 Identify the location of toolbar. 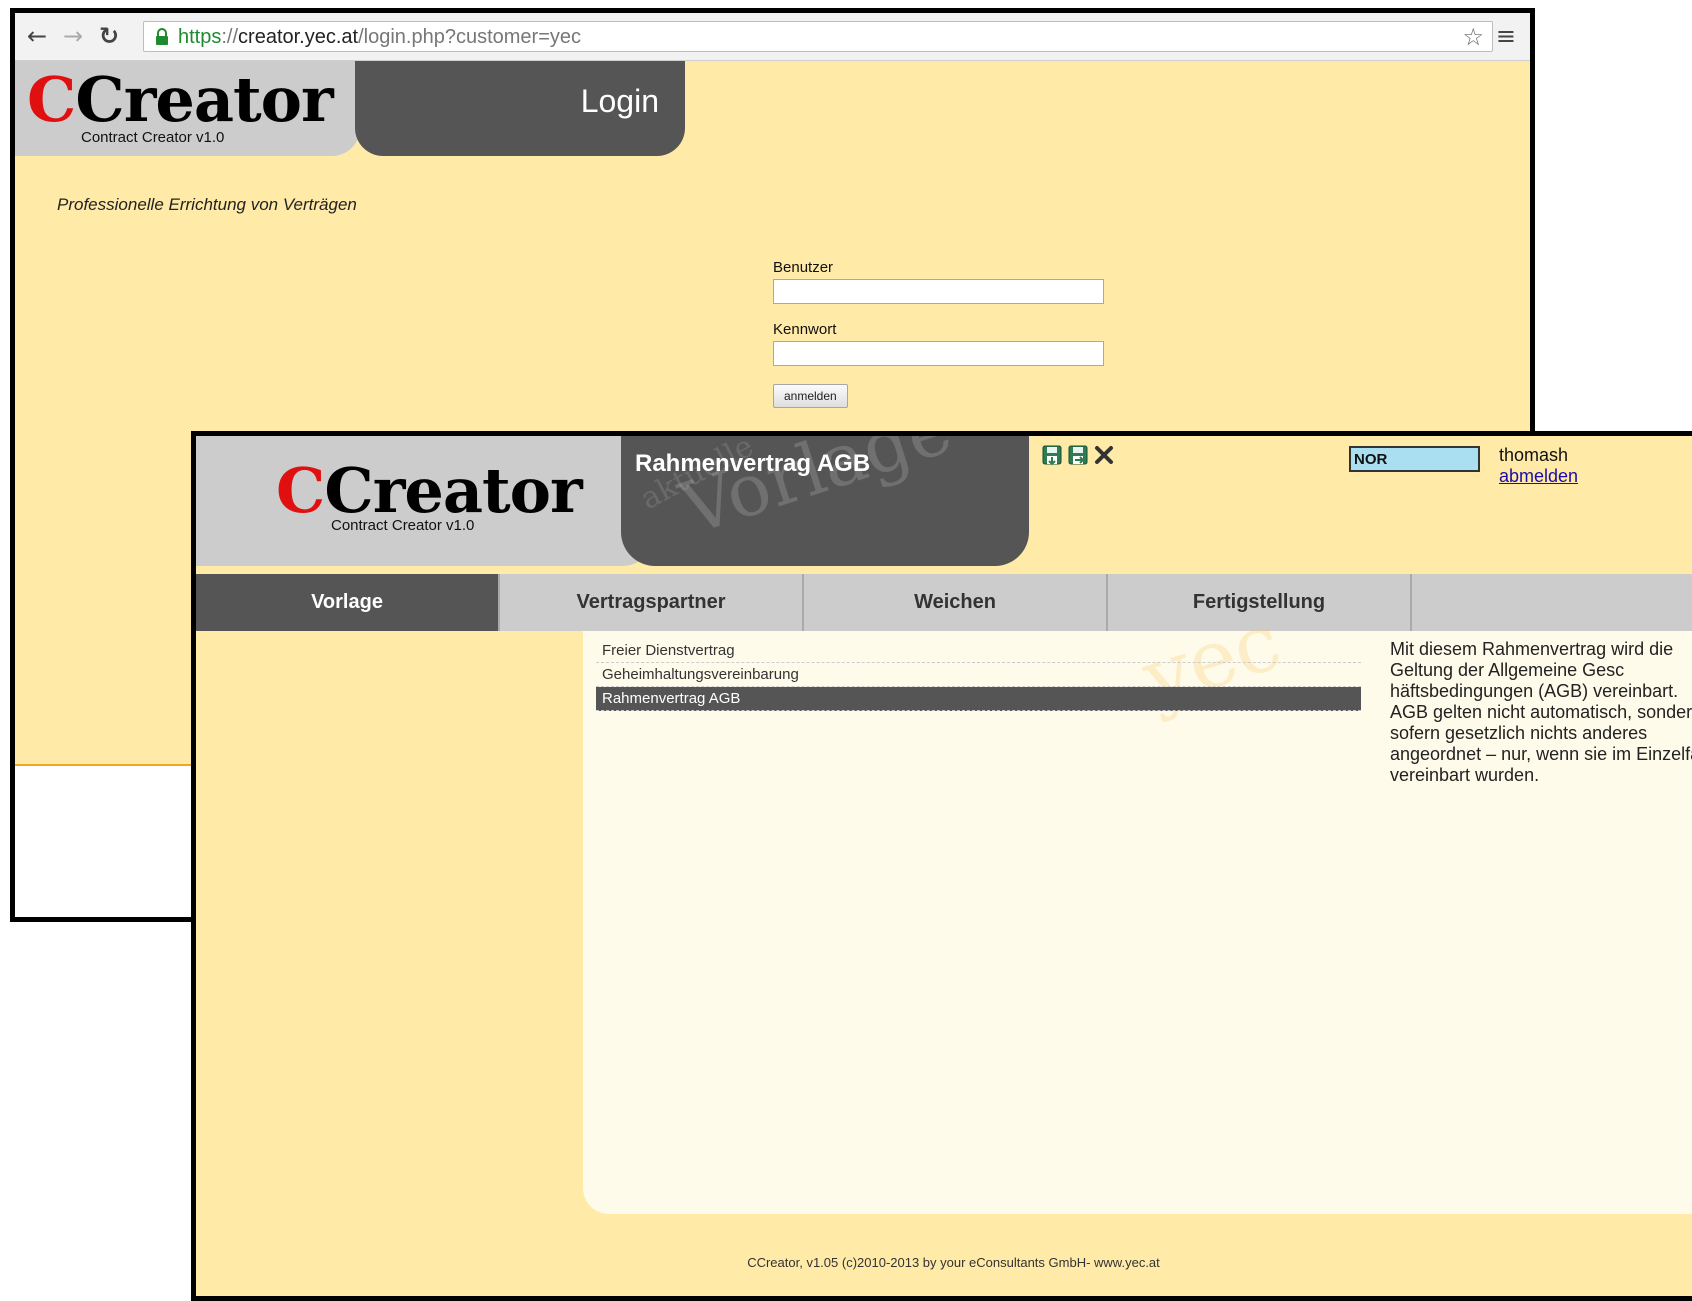
(1078, 456).